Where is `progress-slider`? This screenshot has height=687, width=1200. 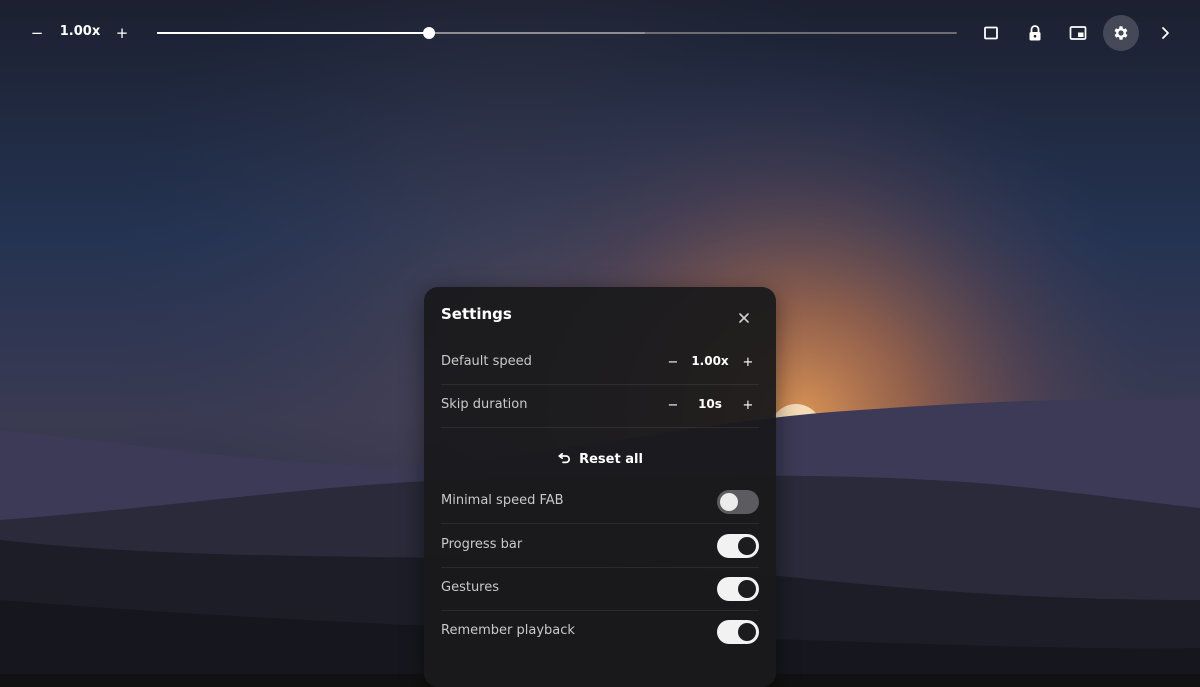
progress-slider is located at coordinates (557, 33).